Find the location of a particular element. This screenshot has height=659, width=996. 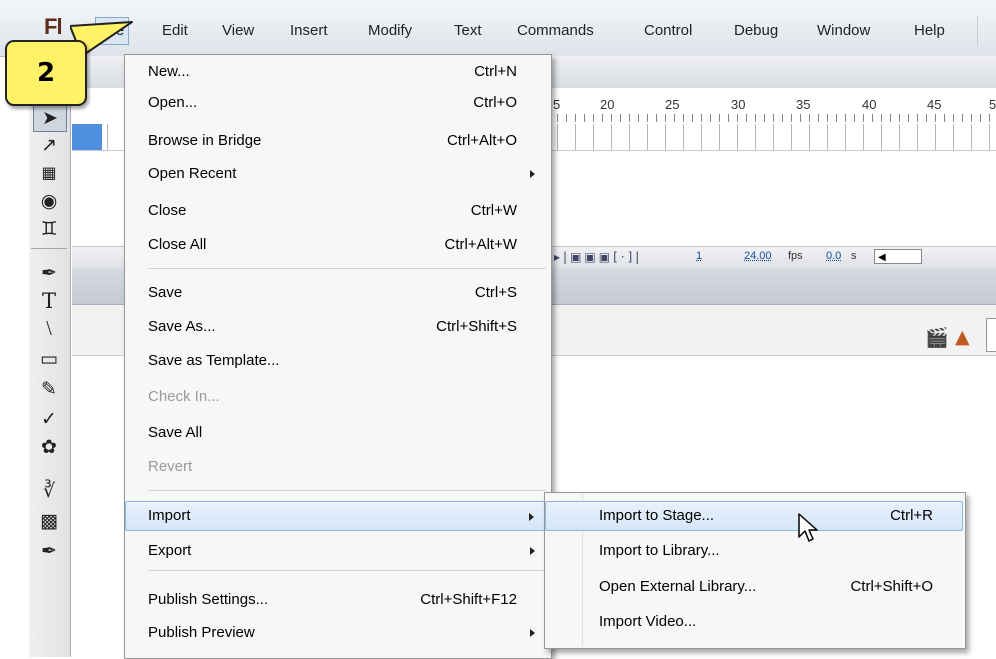

onion-skin-icons: ▸|▣▣▣[·]| is located at coordinates (598, 257).